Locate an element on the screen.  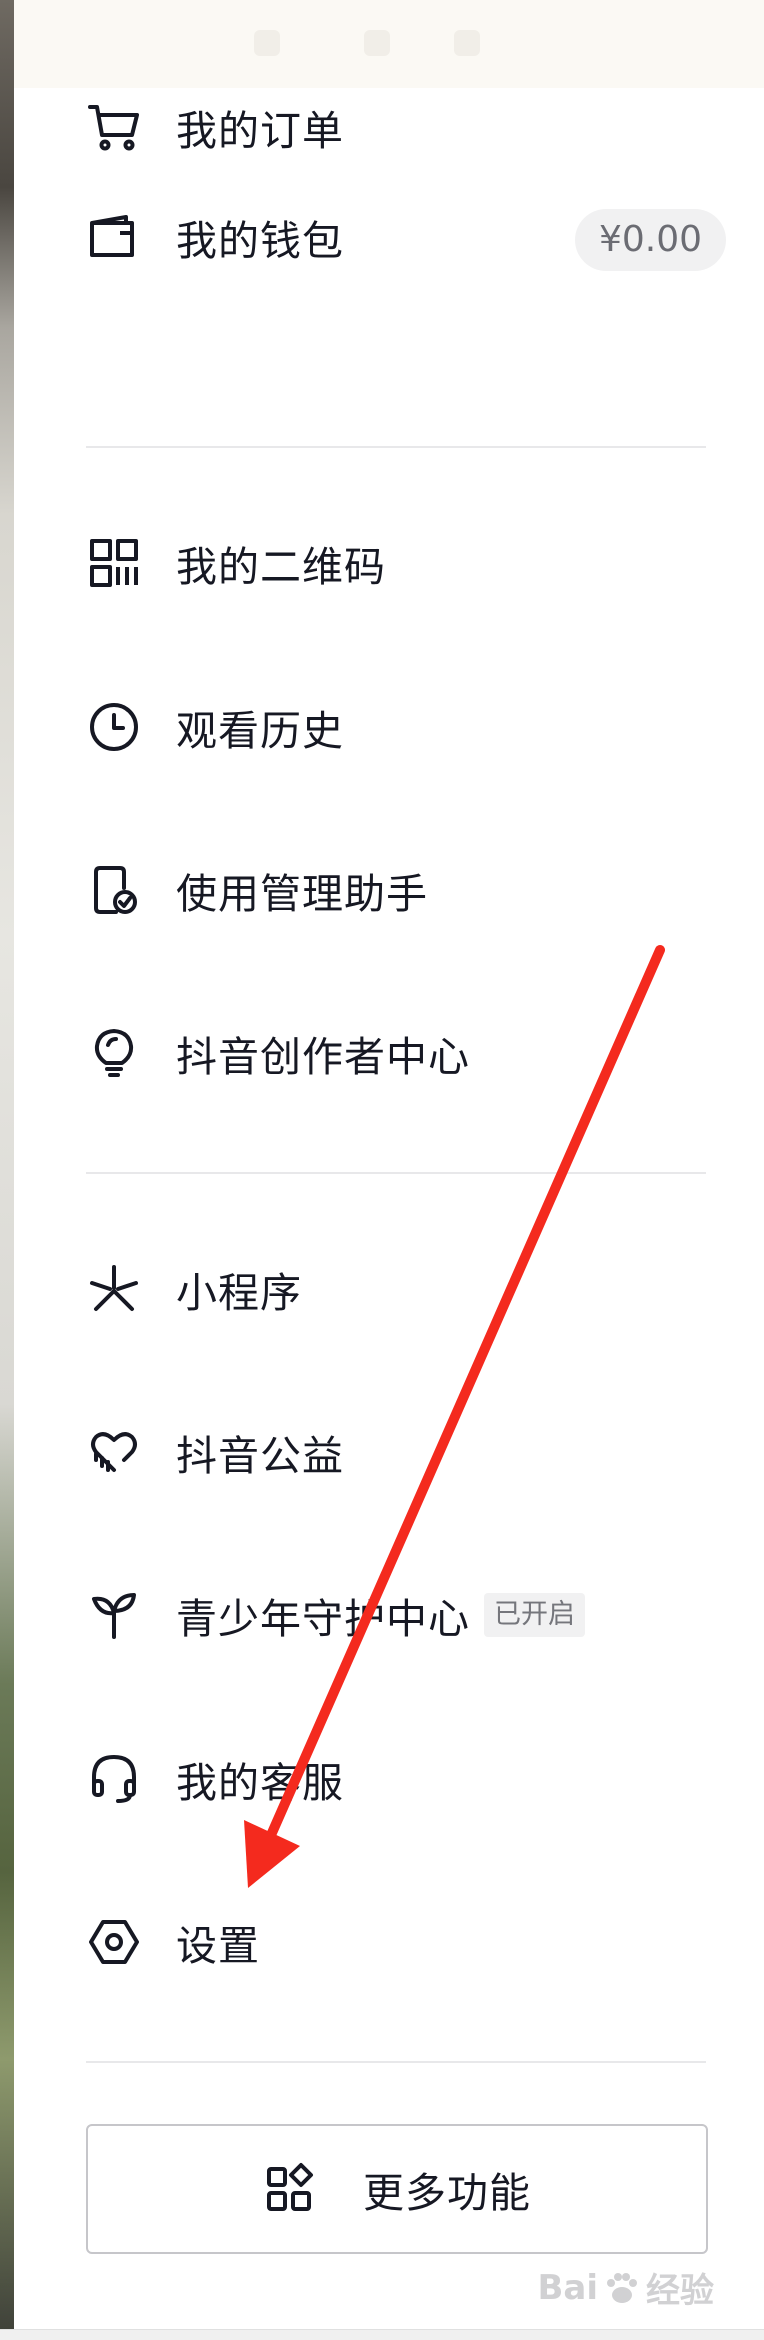
menu-item-label: 抖音公益 is located at coordinates (260, 1456).